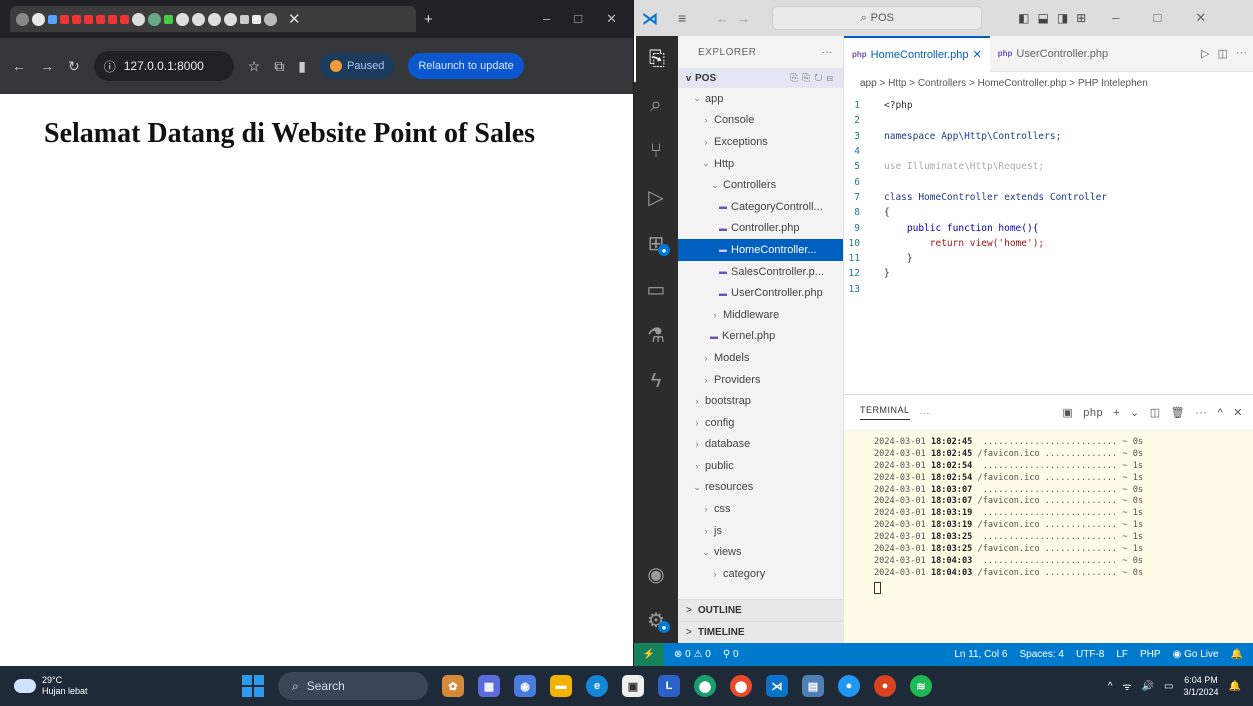  I want to click on clock: 6:04 PM 3/1/2024, so click(1201, 686).